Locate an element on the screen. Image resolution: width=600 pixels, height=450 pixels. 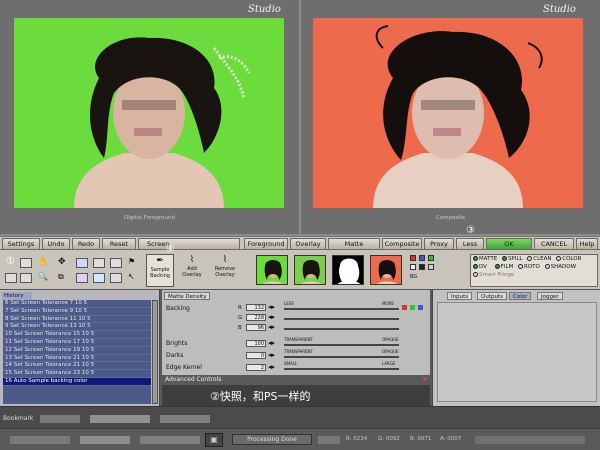
eyedropper-icon: ✒ is located at coordinates (160, 261).